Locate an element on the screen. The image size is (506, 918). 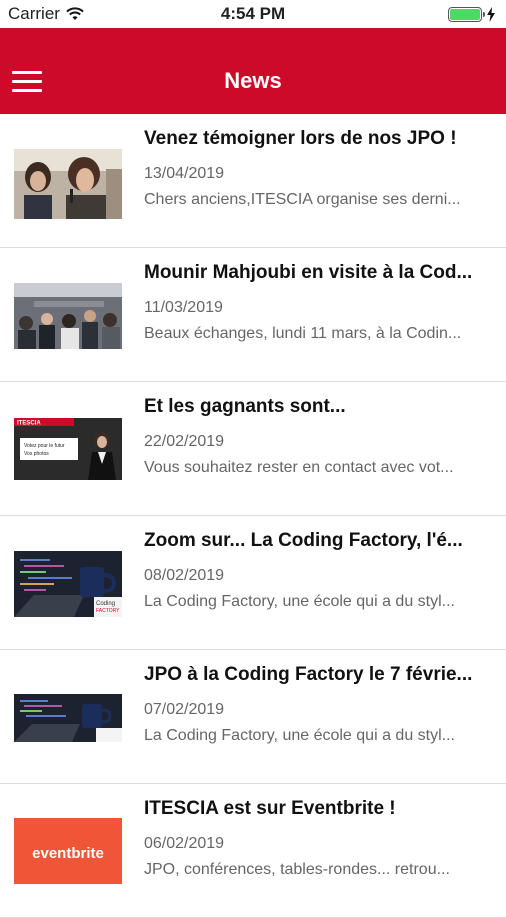
battery-icon is located at coordinates (466, 14).